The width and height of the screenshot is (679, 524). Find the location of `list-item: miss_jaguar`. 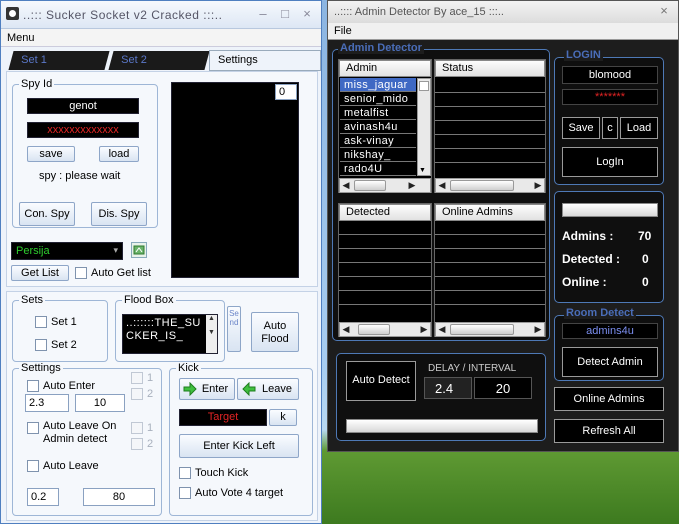

list-item: miss_jaguar is located at coordinates (378, 85).